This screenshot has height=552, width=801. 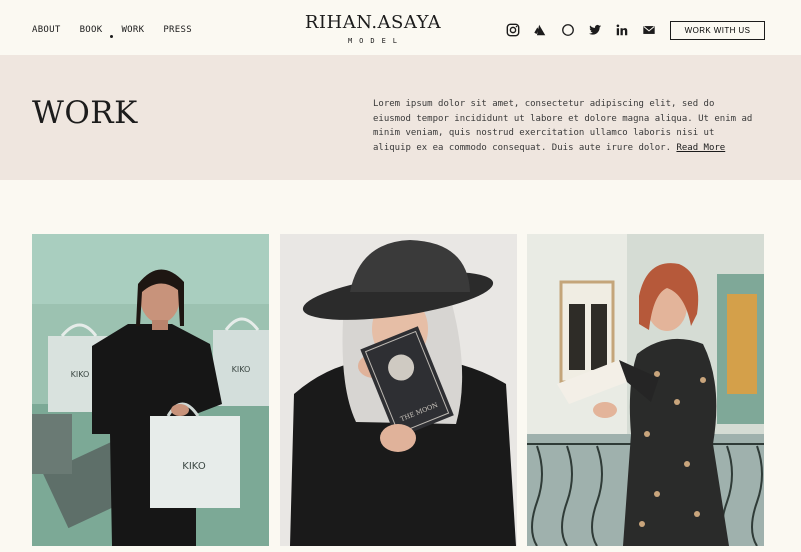 What do you see at coordinates (700, 148) in the screenshot?
I see `read-more-link: Read More` at bounding box center [700, 148].